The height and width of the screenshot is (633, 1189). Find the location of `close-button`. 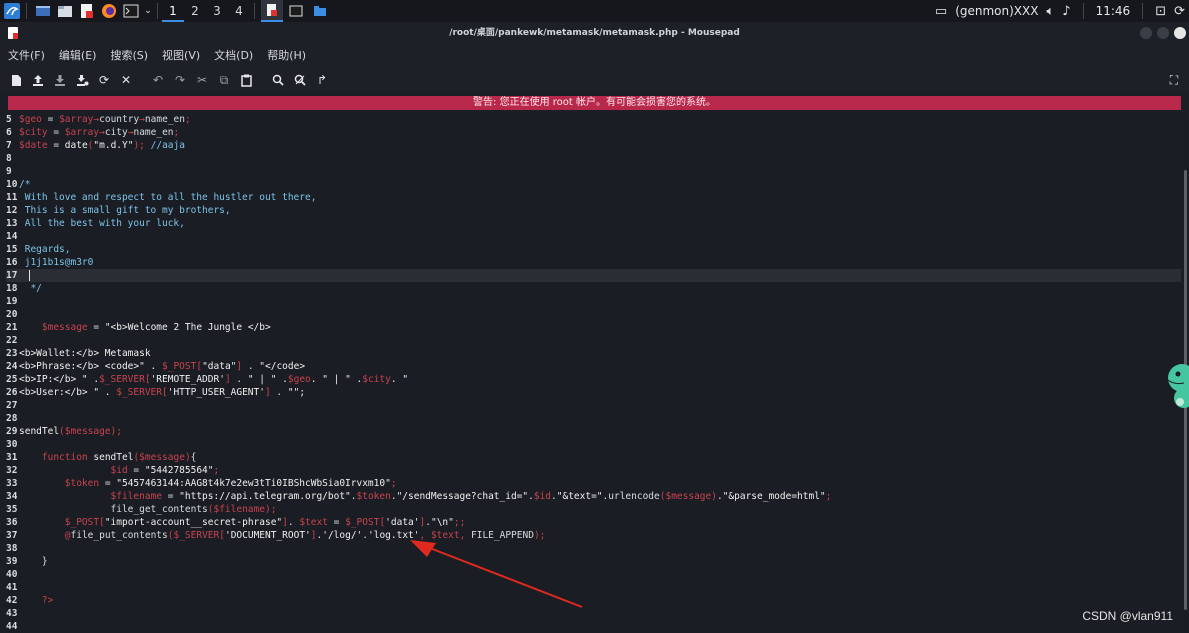

close-button is located at coordinates (1180, 33).